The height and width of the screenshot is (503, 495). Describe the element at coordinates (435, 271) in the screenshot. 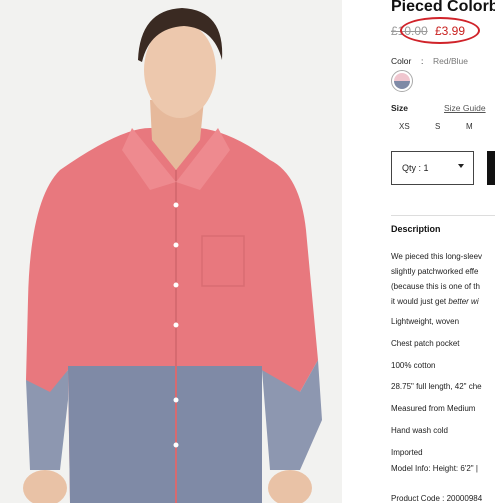

I see `description-line: slightly patchworked effe` at that location.